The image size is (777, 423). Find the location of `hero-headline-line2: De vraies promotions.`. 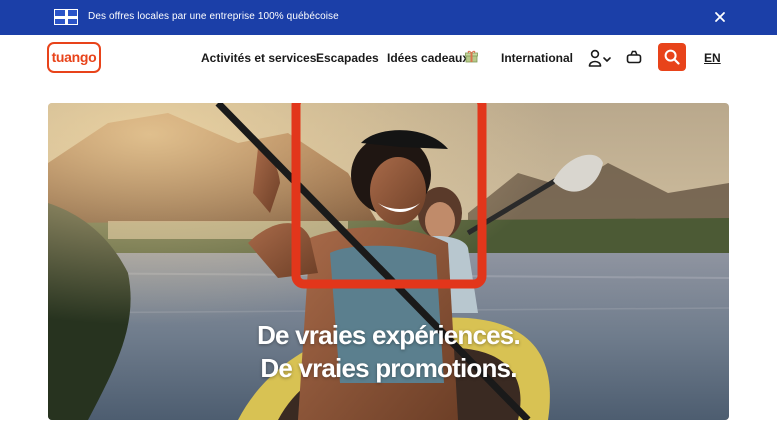

hero-headline-line2: De vraies promotions. is located at coordinates (388, 368).